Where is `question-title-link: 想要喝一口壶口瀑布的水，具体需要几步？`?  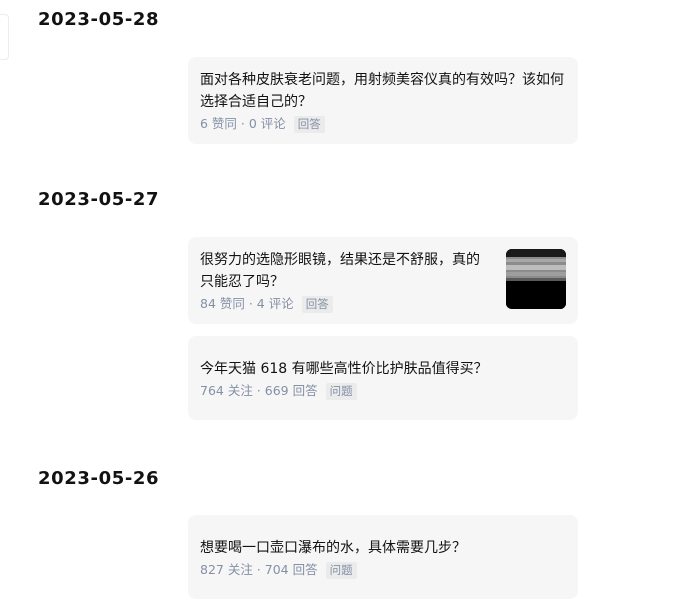
question-title-link: 想要喝一口壶口瀑布的水，具体需要几步？ is located at coordinates (383, 548).